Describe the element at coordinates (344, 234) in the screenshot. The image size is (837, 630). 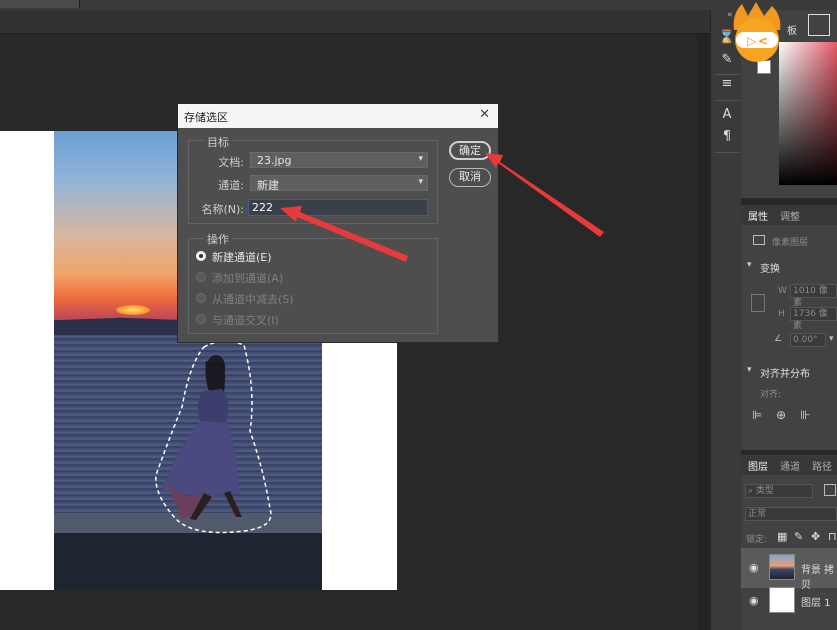
I see `arrow-to-name-input` at that location.